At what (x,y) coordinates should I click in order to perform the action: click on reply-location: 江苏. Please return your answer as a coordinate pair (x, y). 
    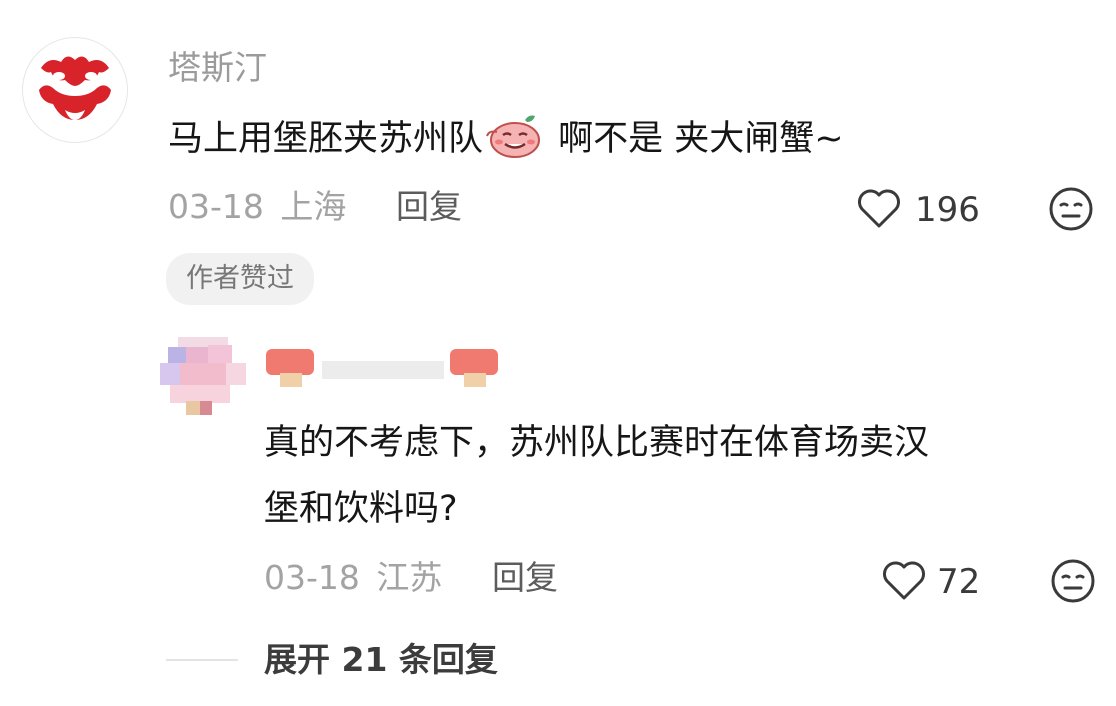
    Looking at the image, I should click on (409, 577).